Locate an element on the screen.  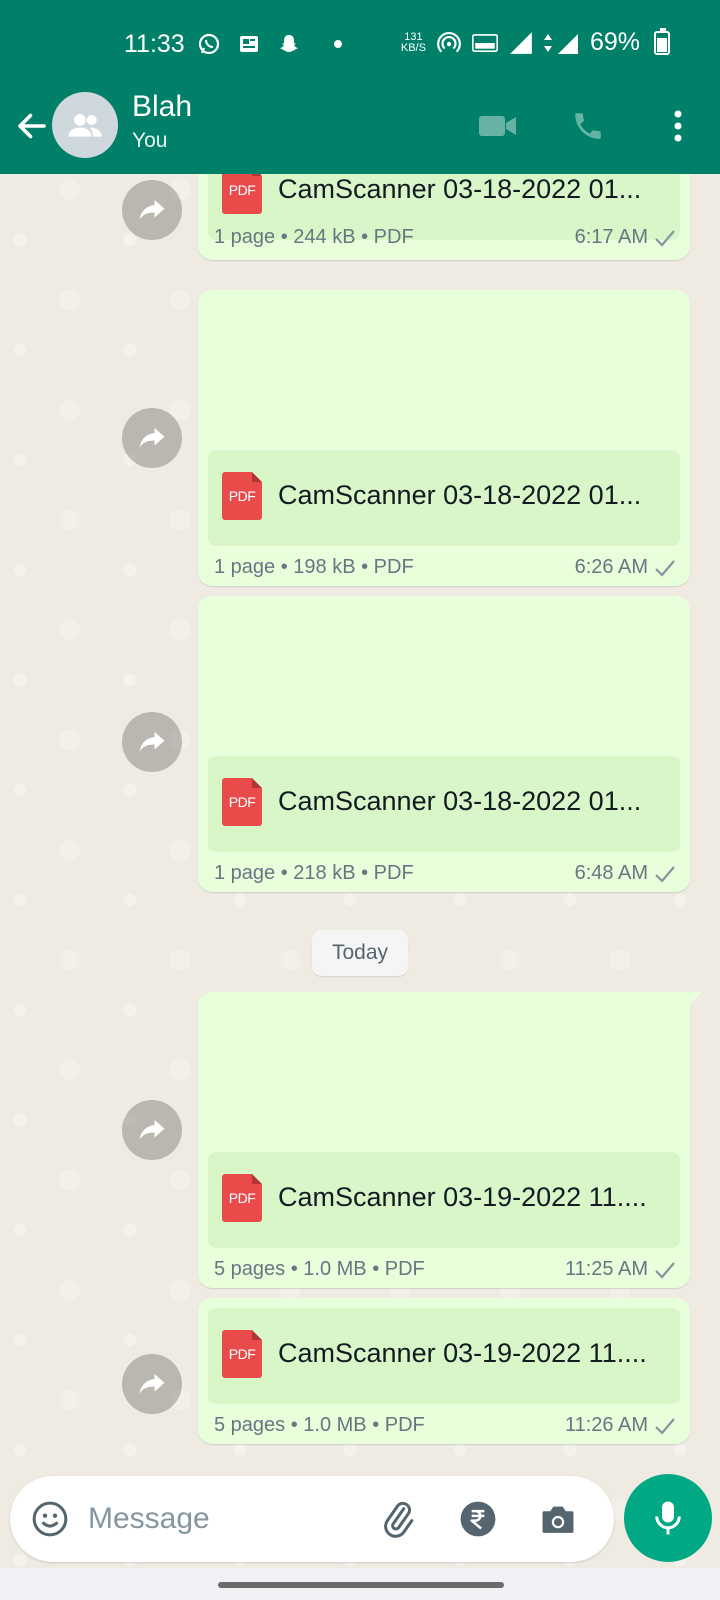
gesture-handle is located at coordinates (361, 1585).